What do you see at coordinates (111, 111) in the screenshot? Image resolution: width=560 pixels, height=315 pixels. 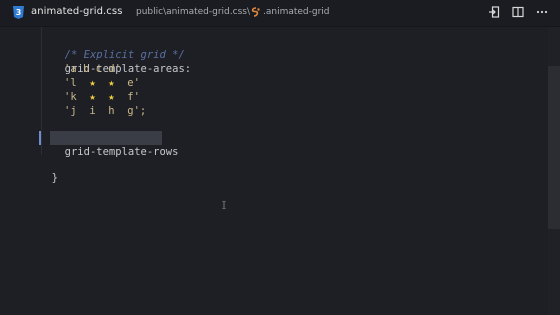 I see `area-cell: h` at bounding box center [111, 111].